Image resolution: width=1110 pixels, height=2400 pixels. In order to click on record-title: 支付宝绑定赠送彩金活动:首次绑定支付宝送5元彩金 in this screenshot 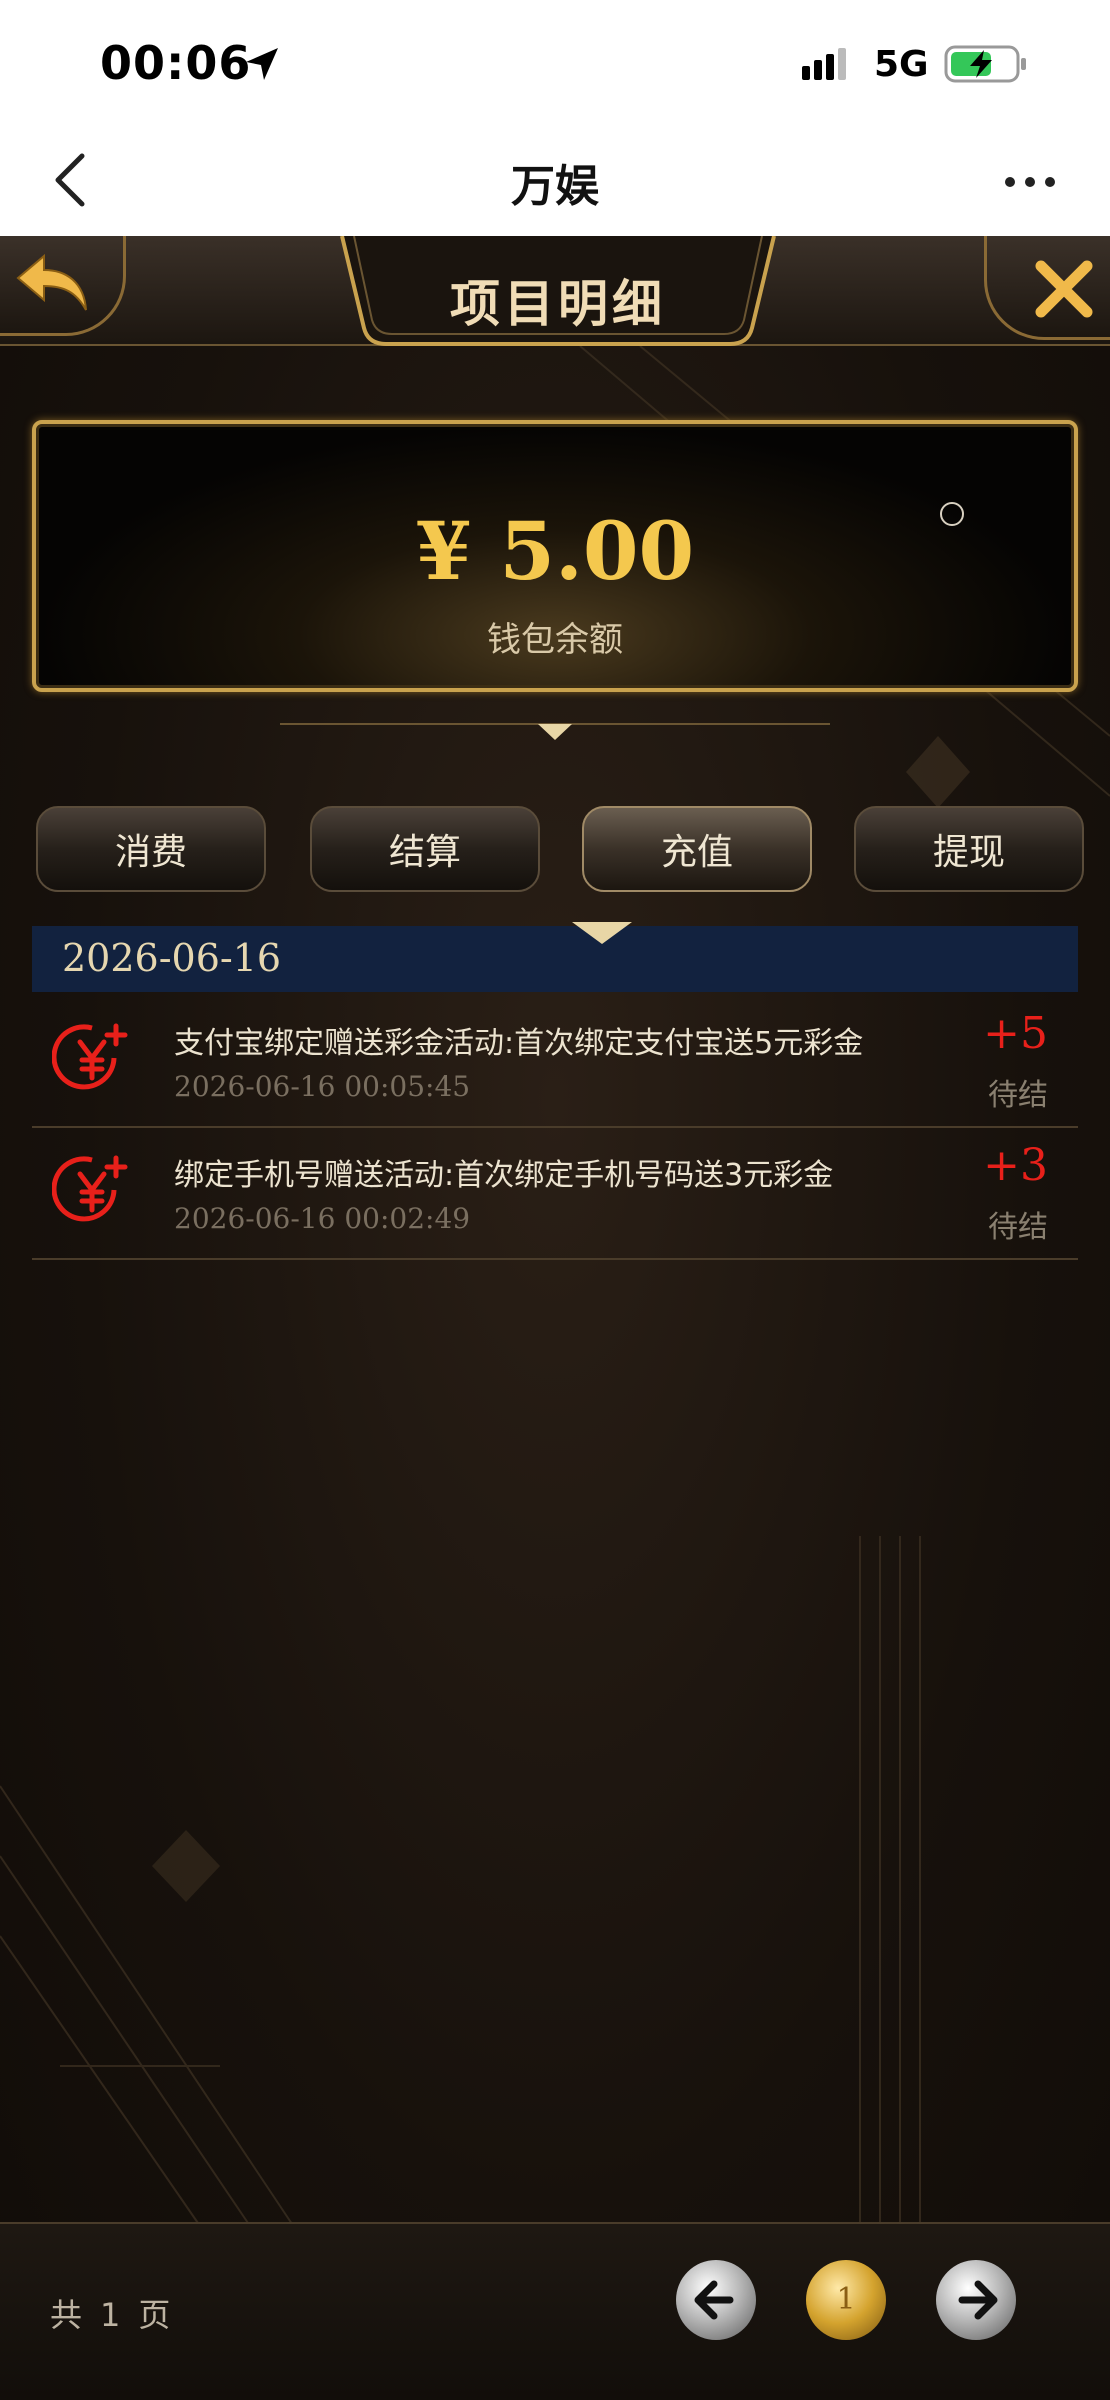, I will do `click(519, 1043)`.